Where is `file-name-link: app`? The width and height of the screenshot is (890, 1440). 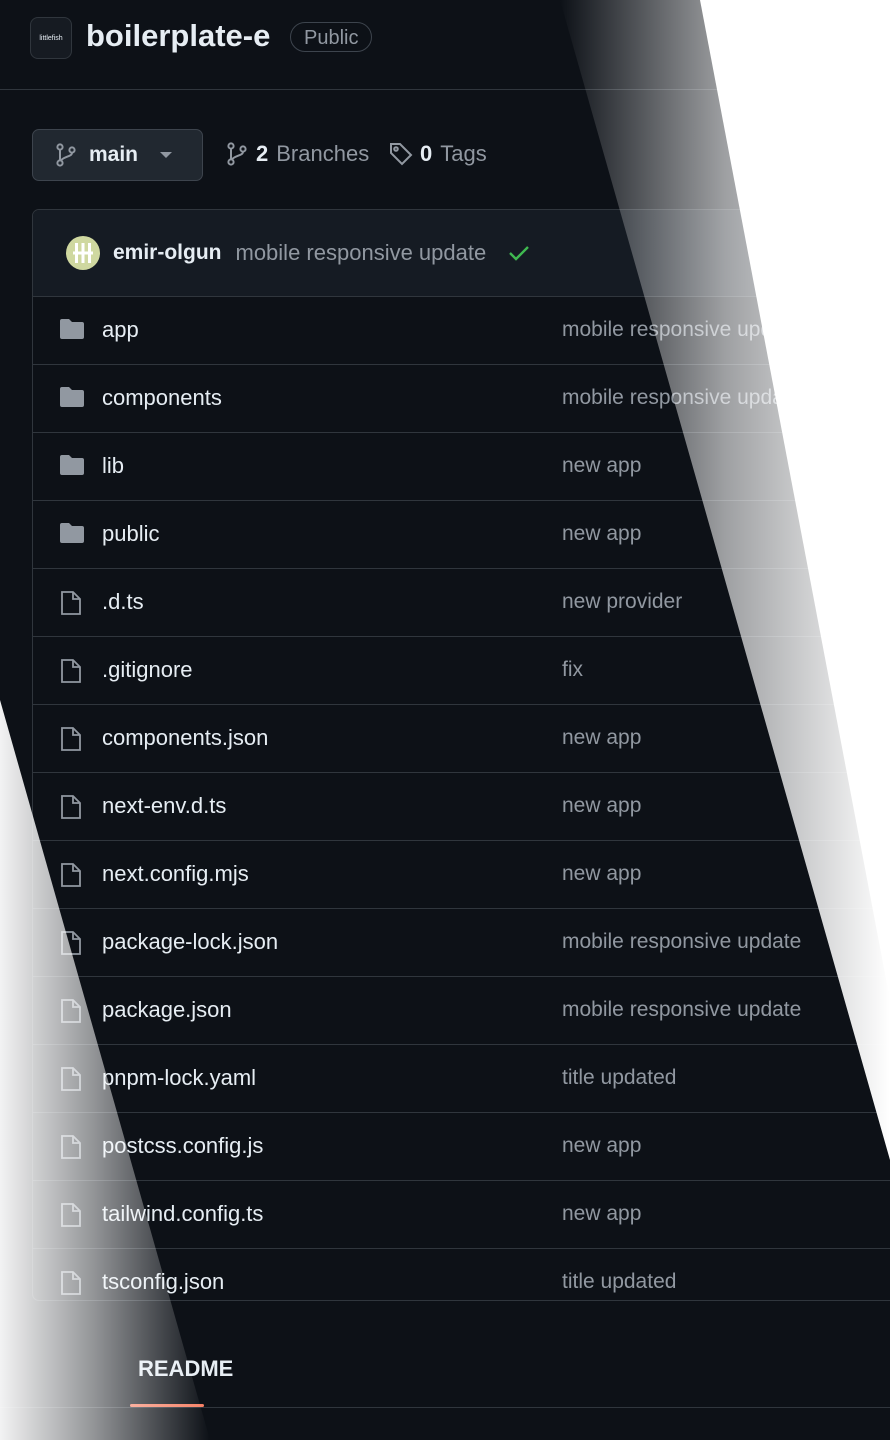
file-name-link: app is located at coordinates (120, 330).